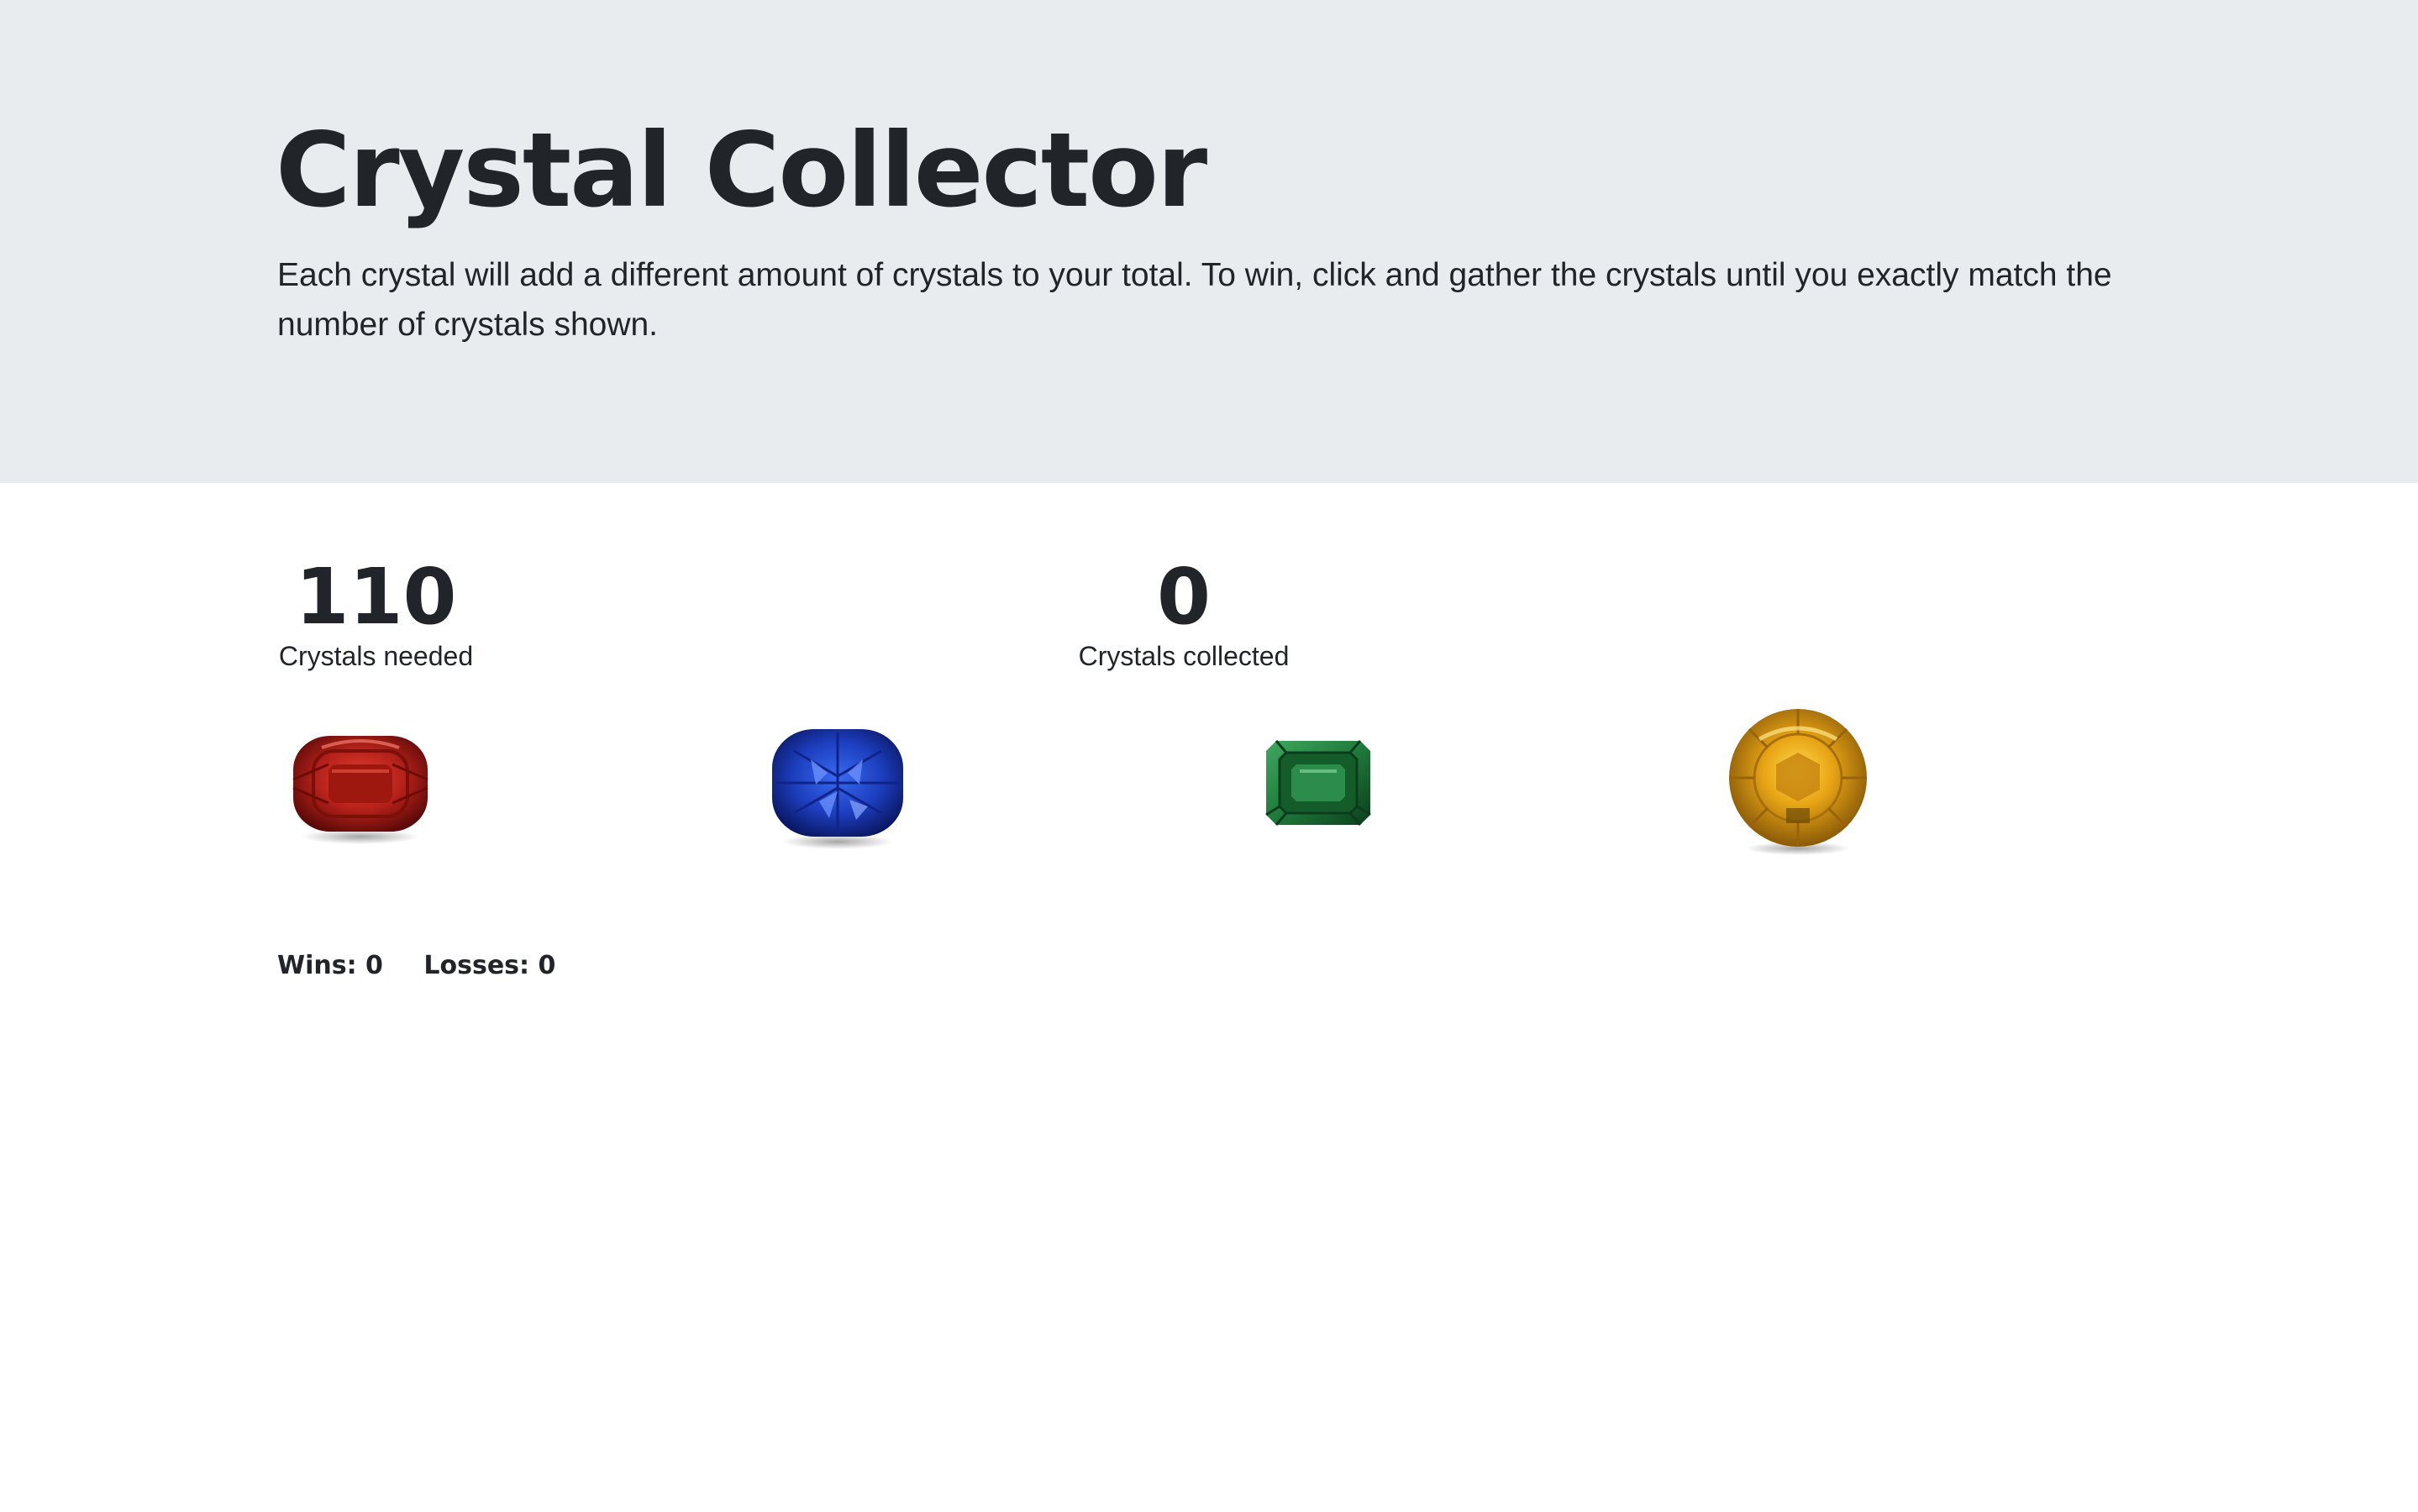 The height and width of the screenshot is (1512, 2418). I want to click on crystals-collected-panel: 0 Crystals collected, so click(1183, 611).